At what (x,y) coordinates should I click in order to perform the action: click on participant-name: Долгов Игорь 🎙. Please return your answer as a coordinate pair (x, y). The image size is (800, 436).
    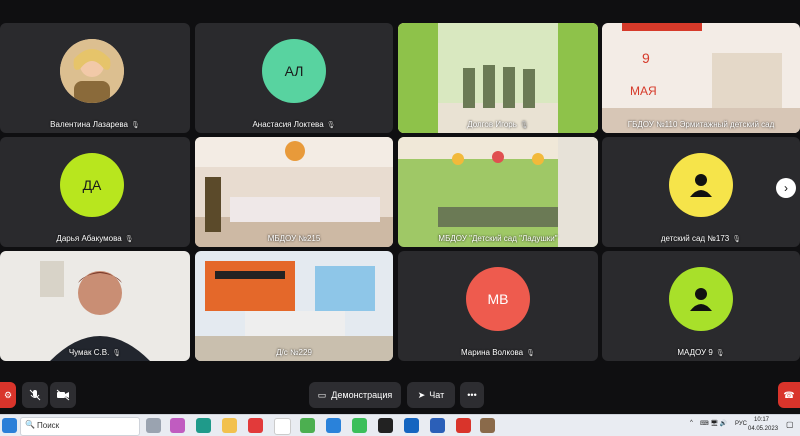
    Looking at the image, I should click on (498, 124).